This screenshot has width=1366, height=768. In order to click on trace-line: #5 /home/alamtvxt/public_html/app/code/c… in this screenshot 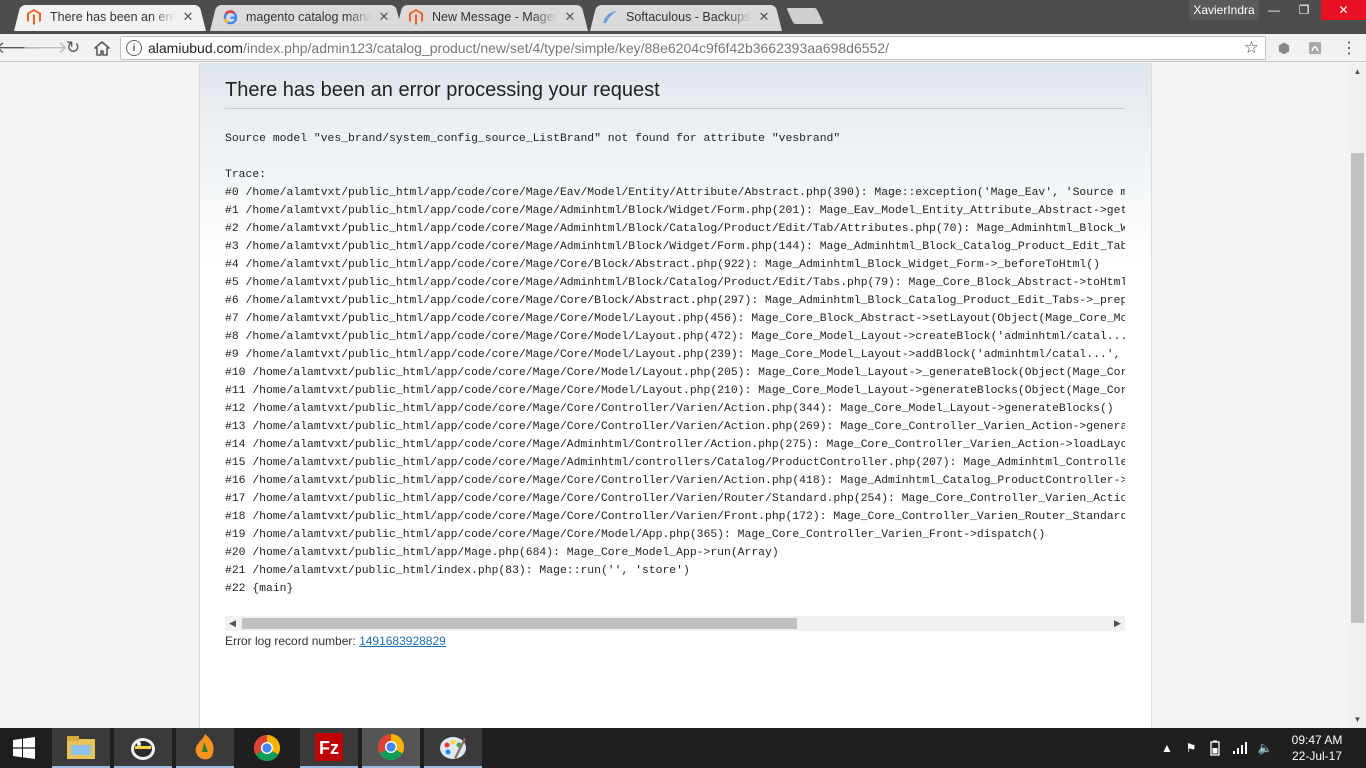, I will do `click(675, 283)`.